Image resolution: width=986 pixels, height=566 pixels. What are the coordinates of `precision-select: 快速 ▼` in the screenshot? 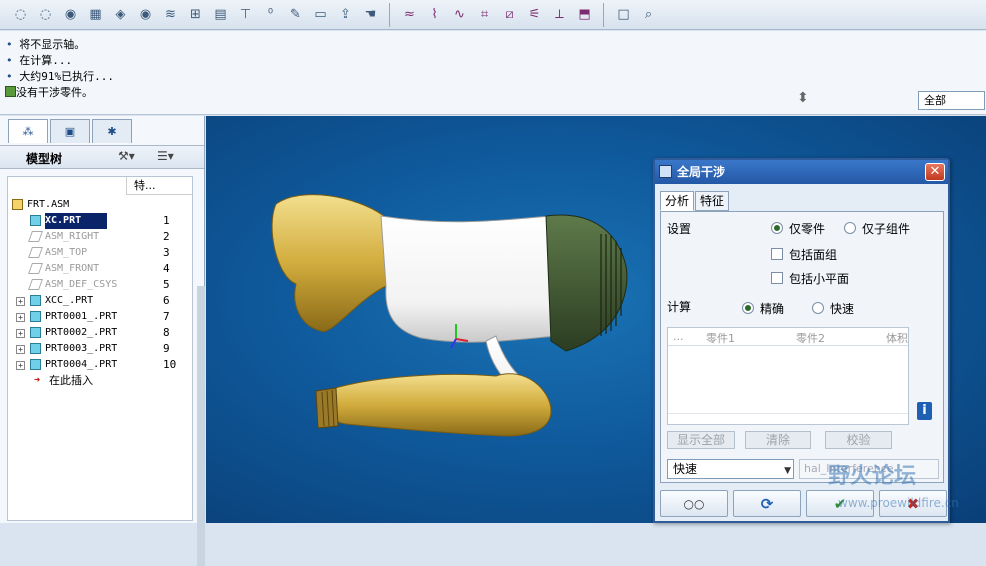 It's located at (730, 469).